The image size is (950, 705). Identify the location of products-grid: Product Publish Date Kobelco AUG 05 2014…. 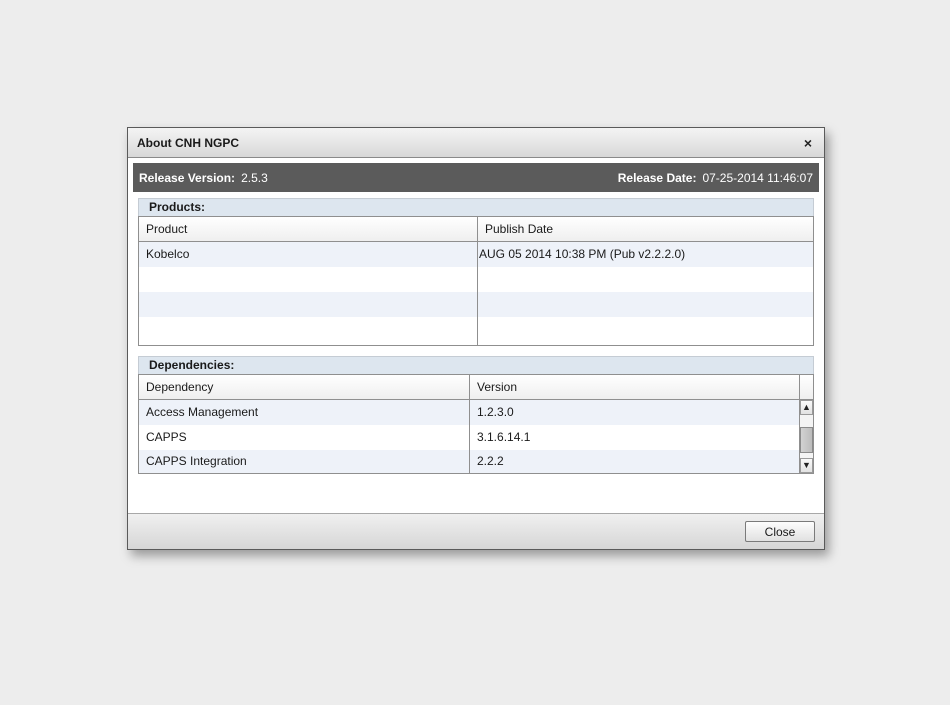
(476, 281).